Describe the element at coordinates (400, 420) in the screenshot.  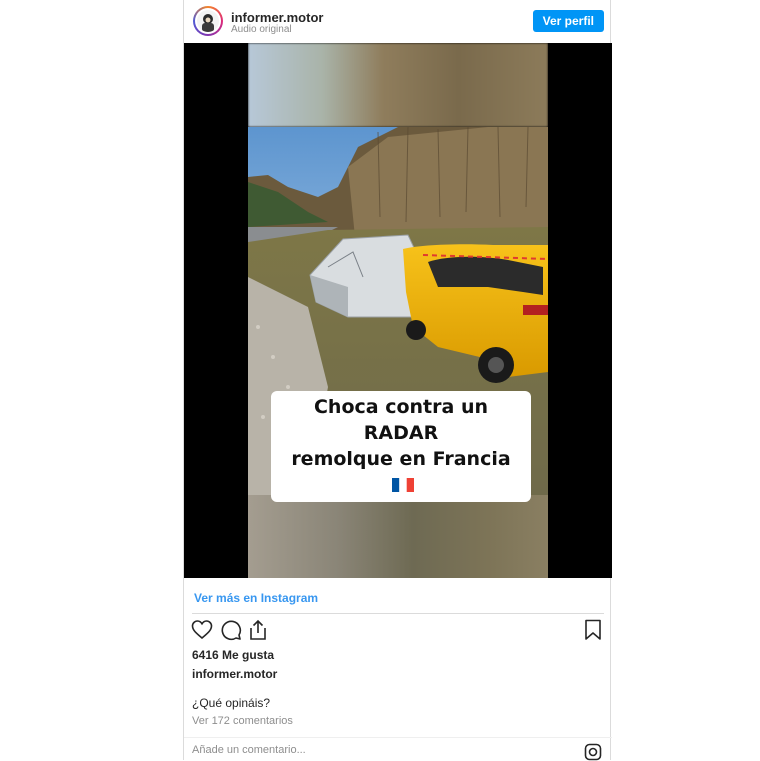
I see `video-caption-line1: Choca contra un RADAR` at that location.